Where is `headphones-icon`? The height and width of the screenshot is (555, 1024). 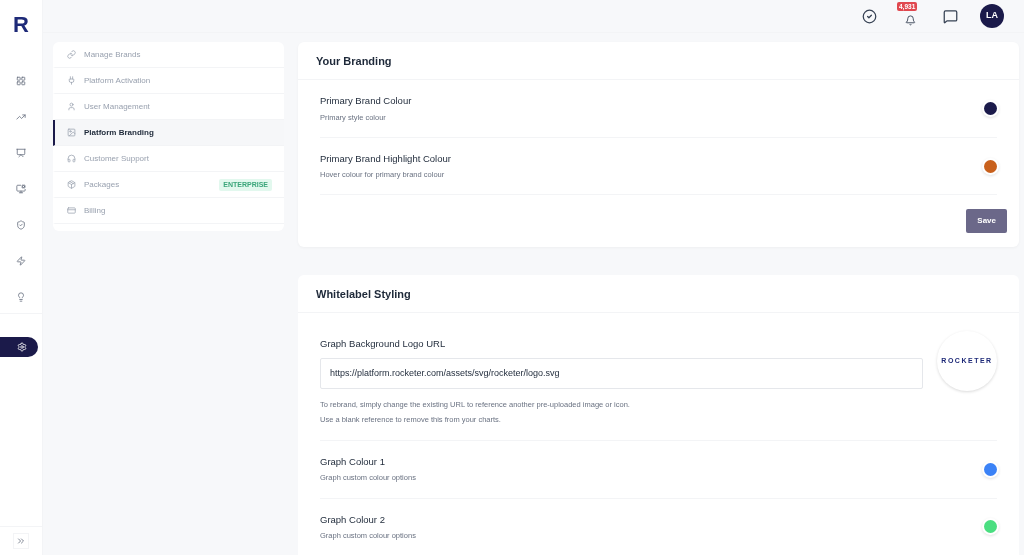 headphones-icon is located at coordinates (71, 159).